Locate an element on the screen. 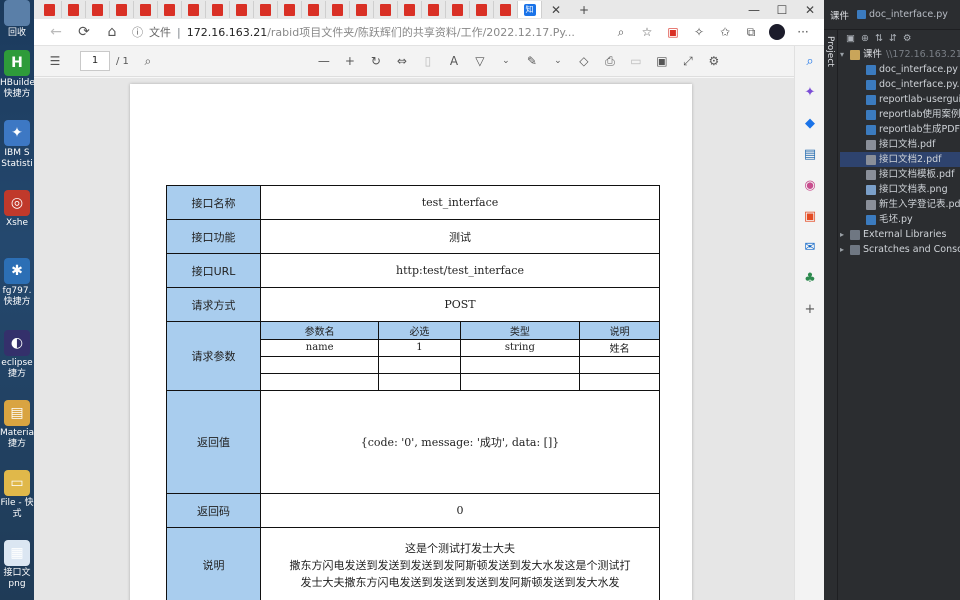  add-icon: + is located at coordinates (810, 309).